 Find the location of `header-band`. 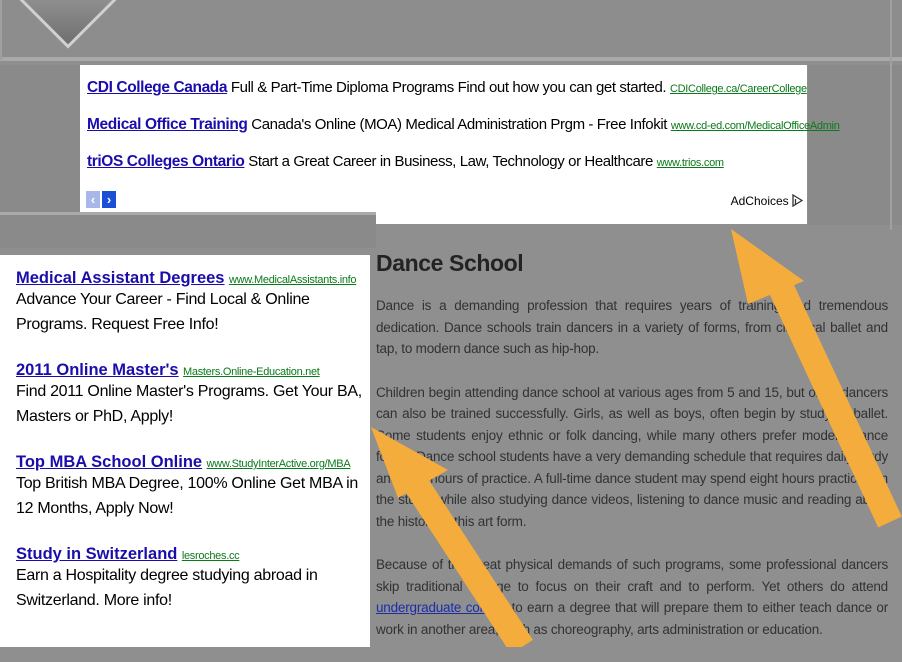

header-band is located at coordinates (451, 28).